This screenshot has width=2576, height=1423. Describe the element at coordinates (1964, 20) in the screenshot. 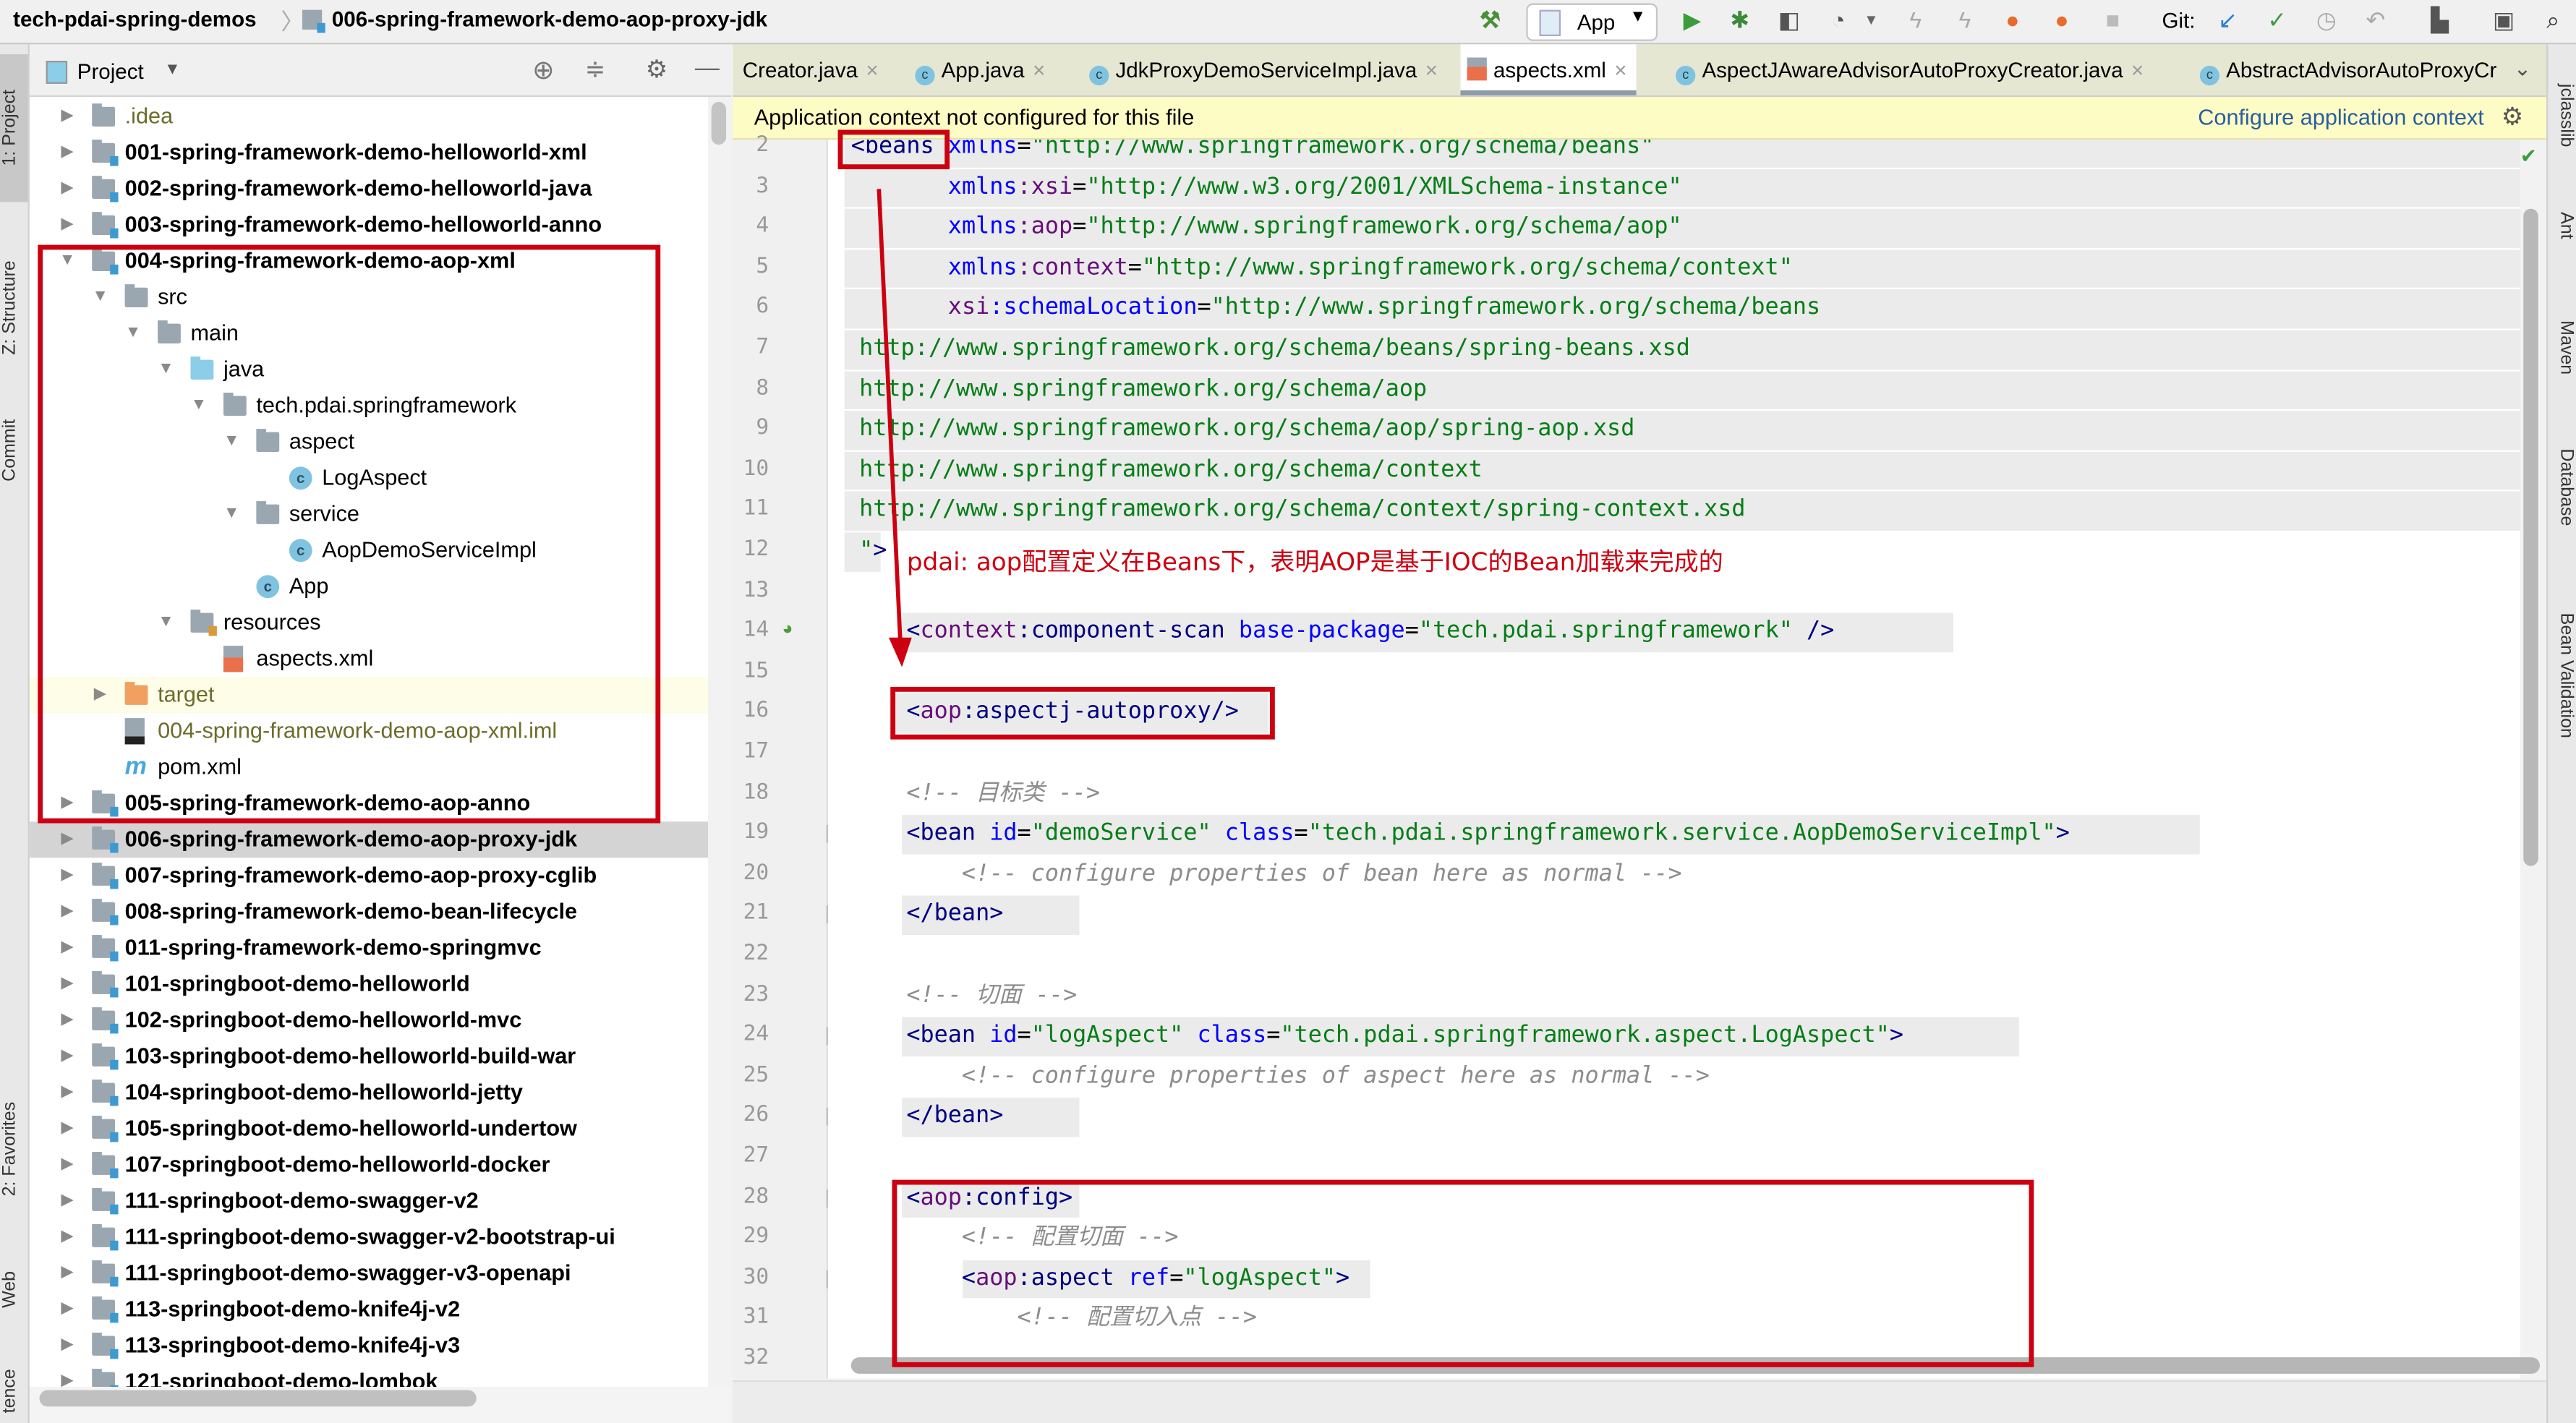

I see `attach-icon: ϟ` at that location.